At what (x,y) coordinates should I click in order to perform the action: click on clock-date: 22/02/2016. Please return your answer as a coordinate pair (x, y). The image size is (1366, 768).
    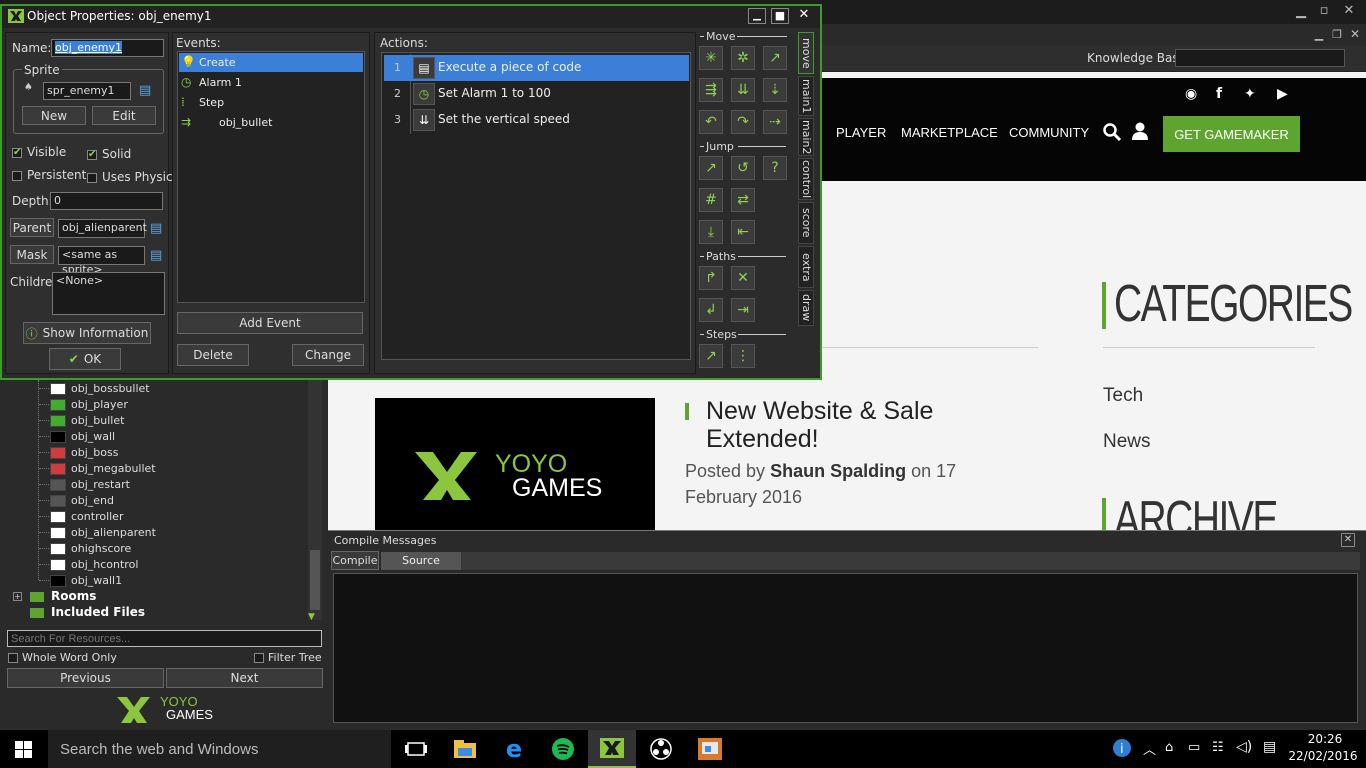
    Looking at the image, I should click on (1323, 756).